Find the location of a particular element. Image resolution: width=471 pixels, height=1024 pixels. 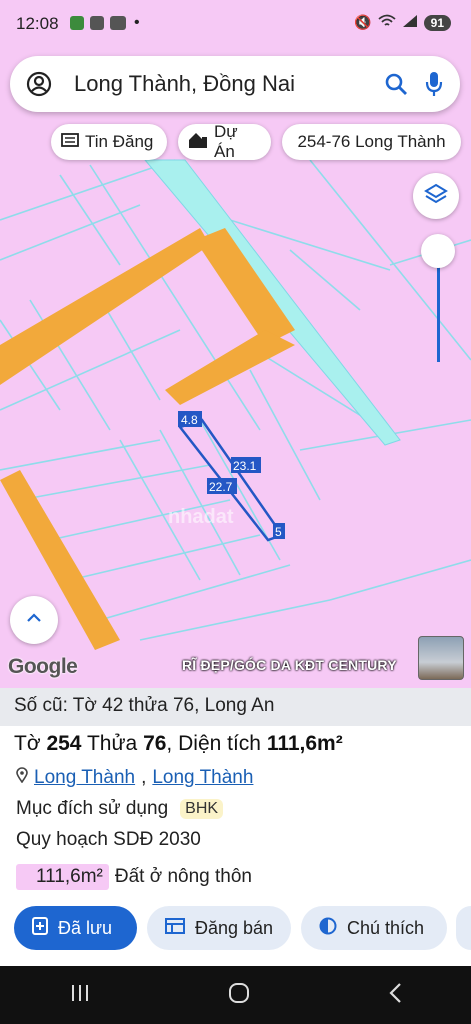

google-logo: Google is located at coordinates (43, 666).